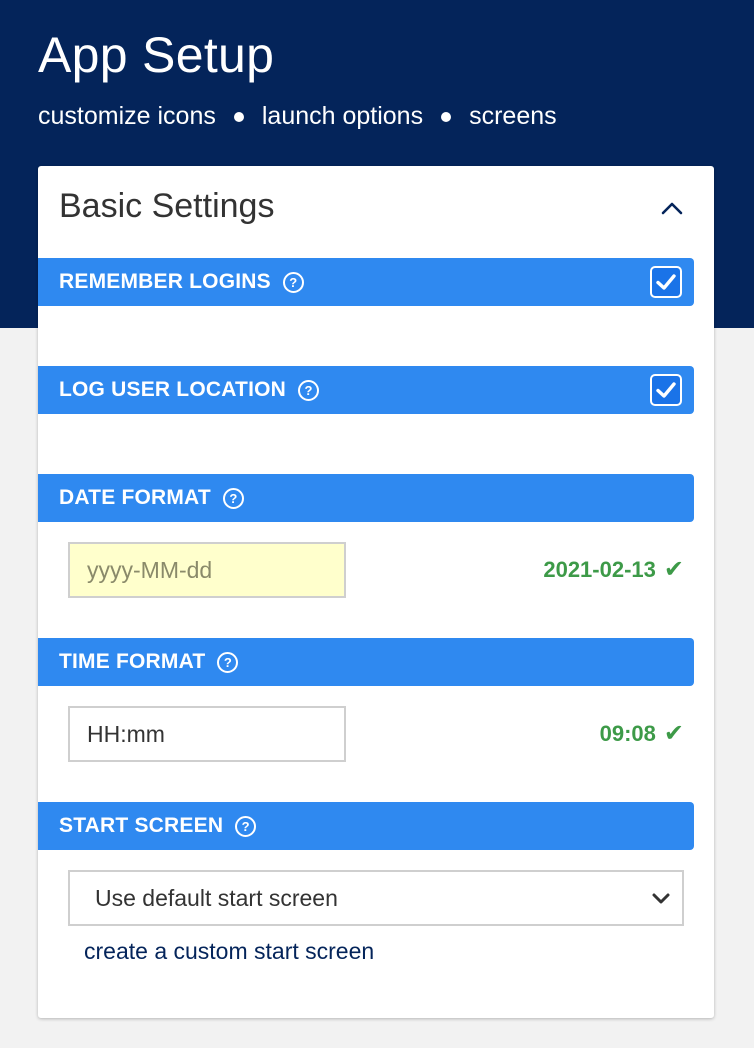  I want to click on section-log-user-location: LOG USER LOCATION ?, so click(366, 390).